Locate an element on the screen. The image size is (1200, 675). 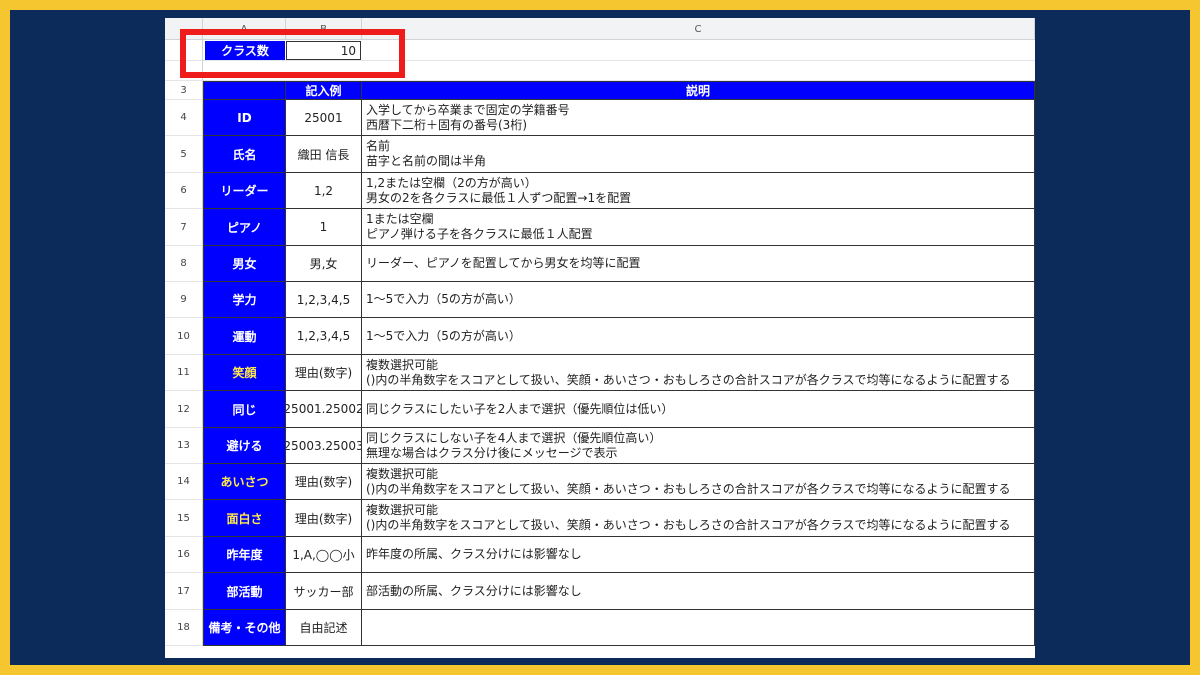
description-line: 西暦下二桁＋固有の番号(3桁) is located at coordinates (446, 124).